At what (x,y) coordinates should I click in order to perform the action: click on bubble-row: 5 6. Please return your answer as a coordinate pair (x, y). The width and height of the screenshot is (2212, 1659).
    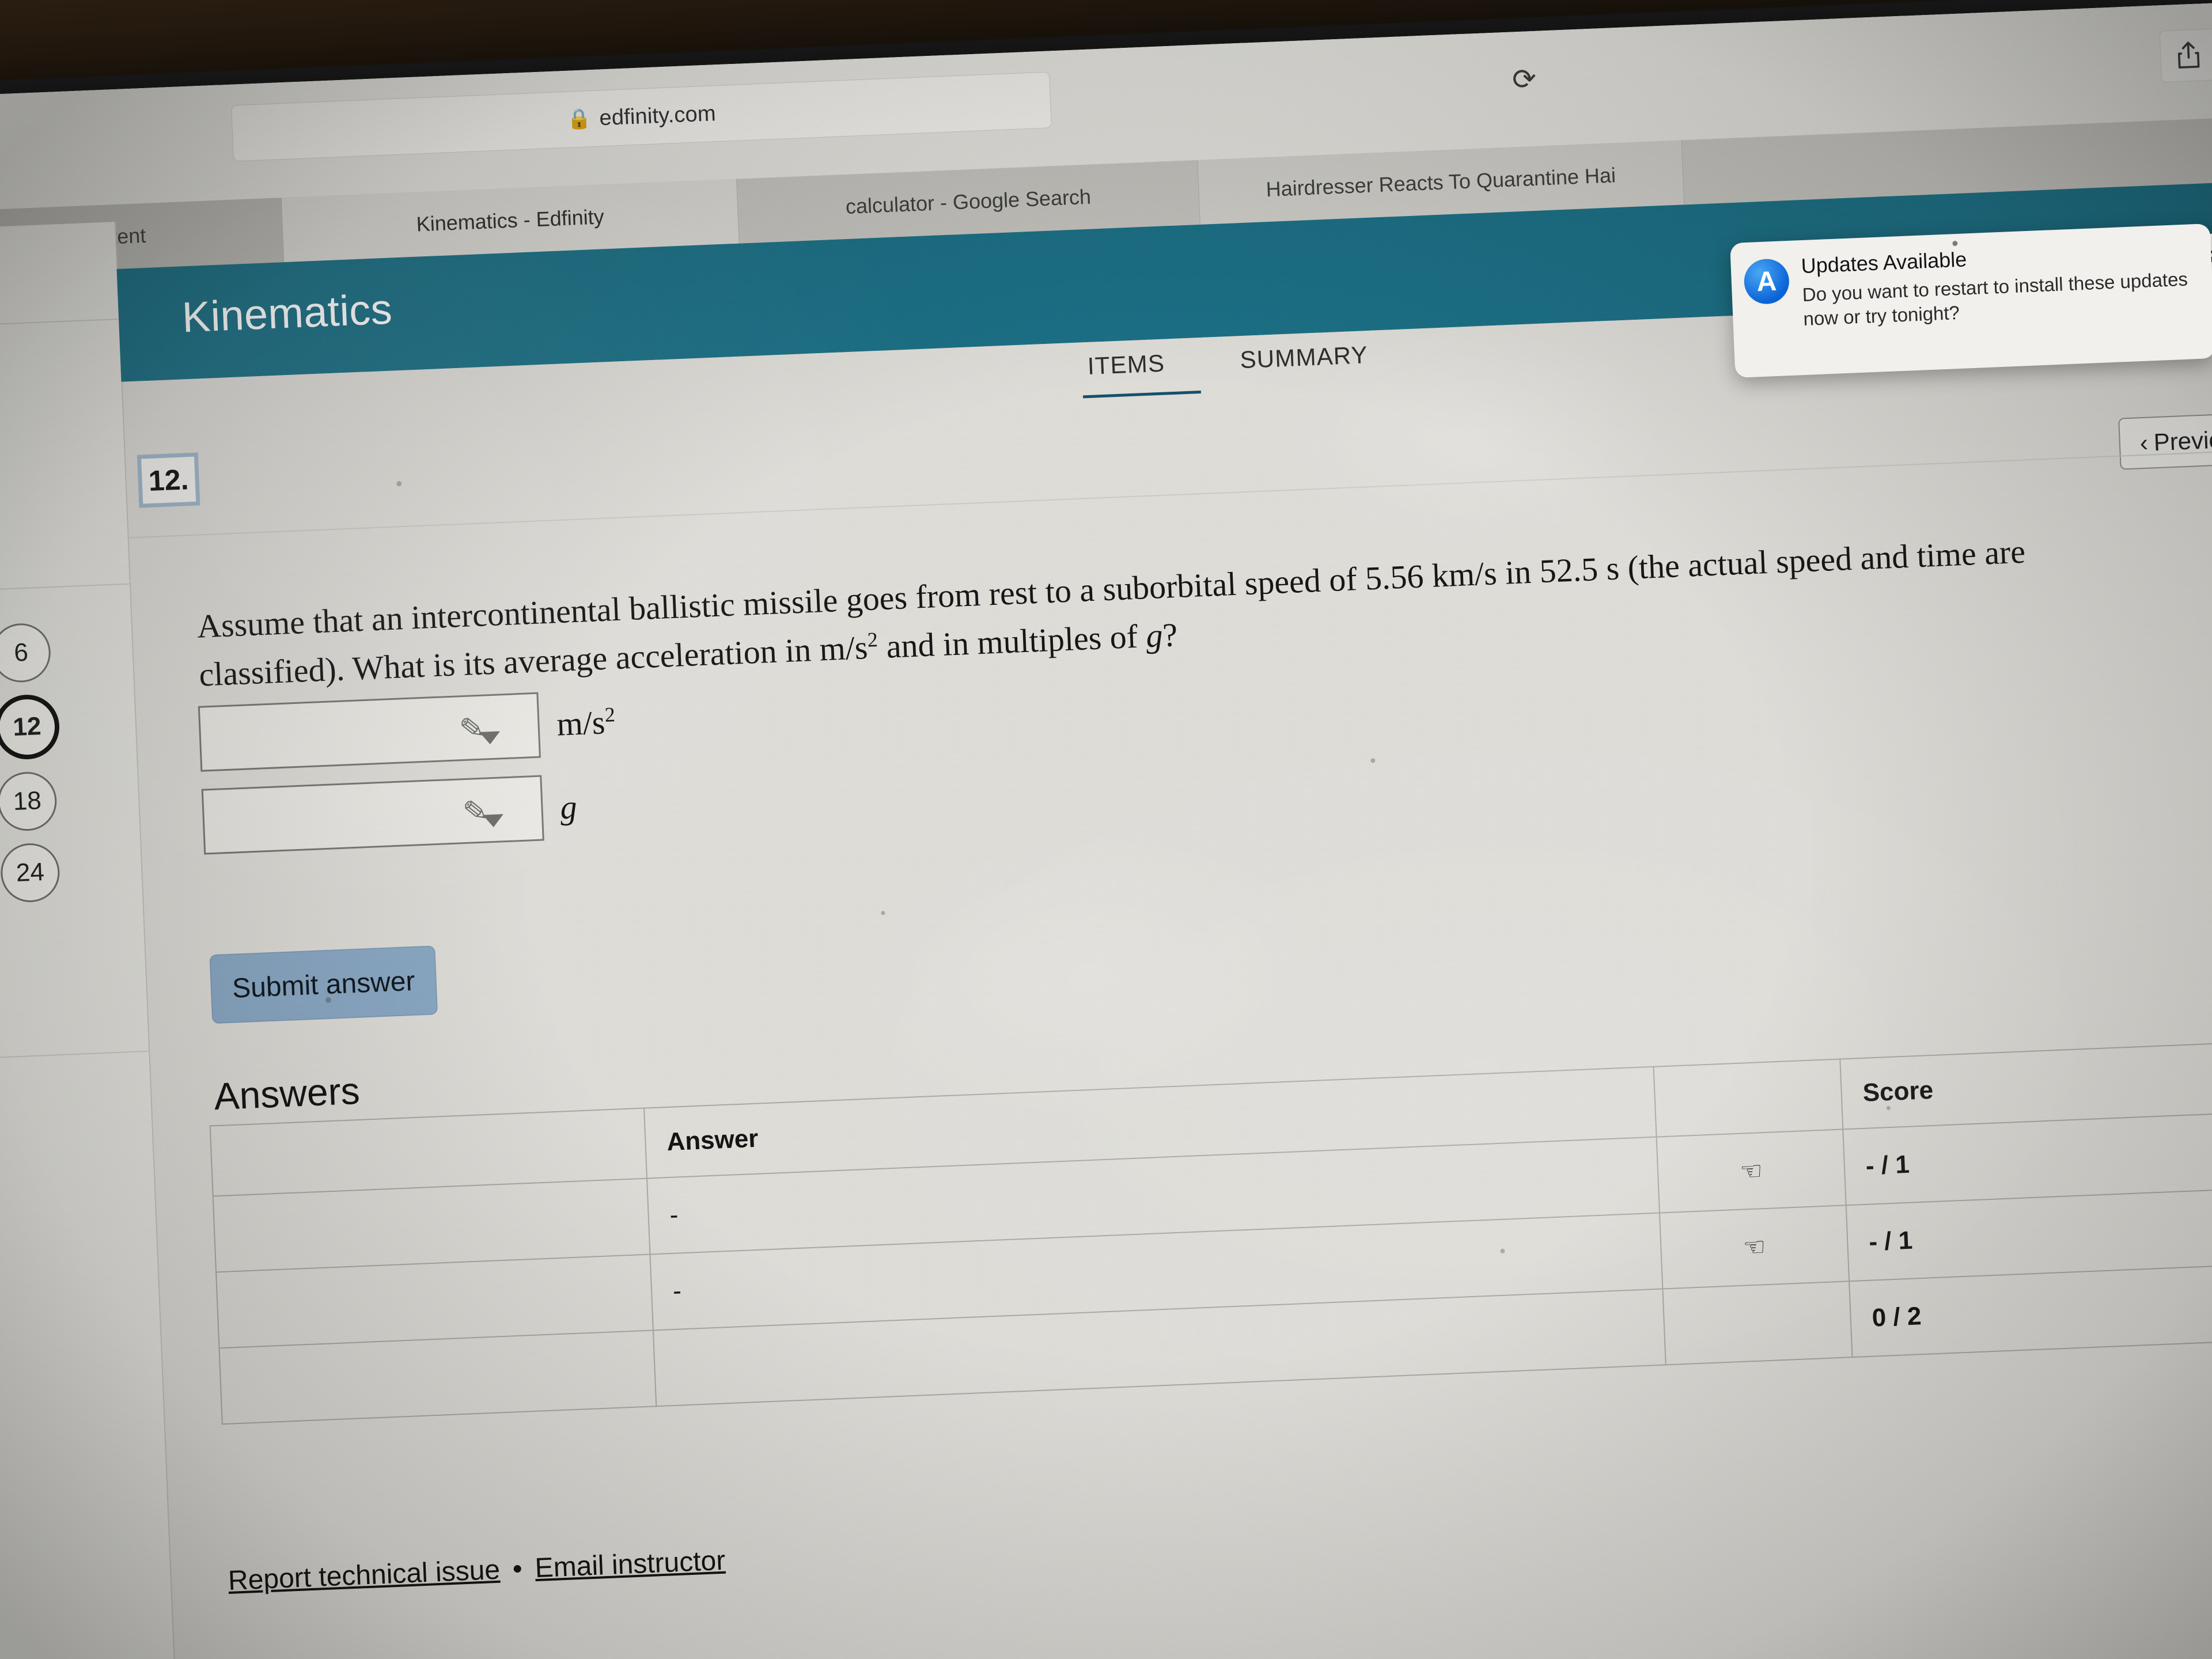
    Looking at the image, I should click on (47, 653).